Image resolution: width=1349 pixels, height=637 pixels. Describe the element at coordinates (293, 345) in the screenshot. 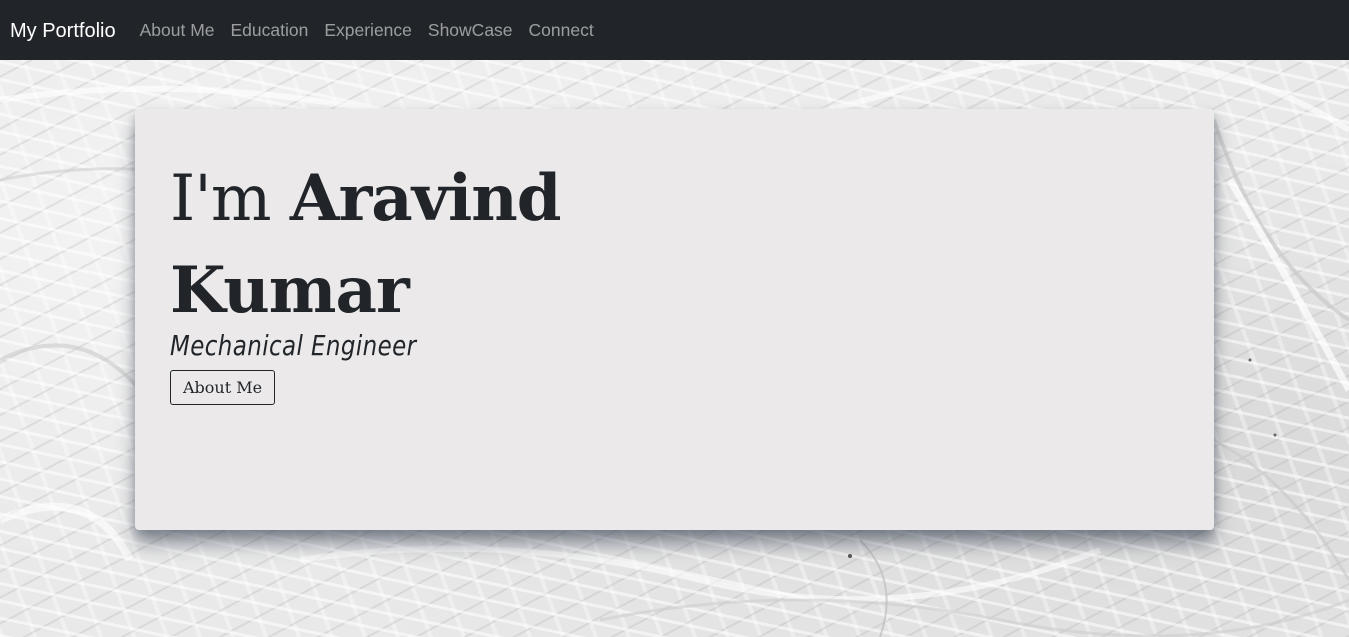

I see `hero-subtitle: Mechanical Engineer` at that location.